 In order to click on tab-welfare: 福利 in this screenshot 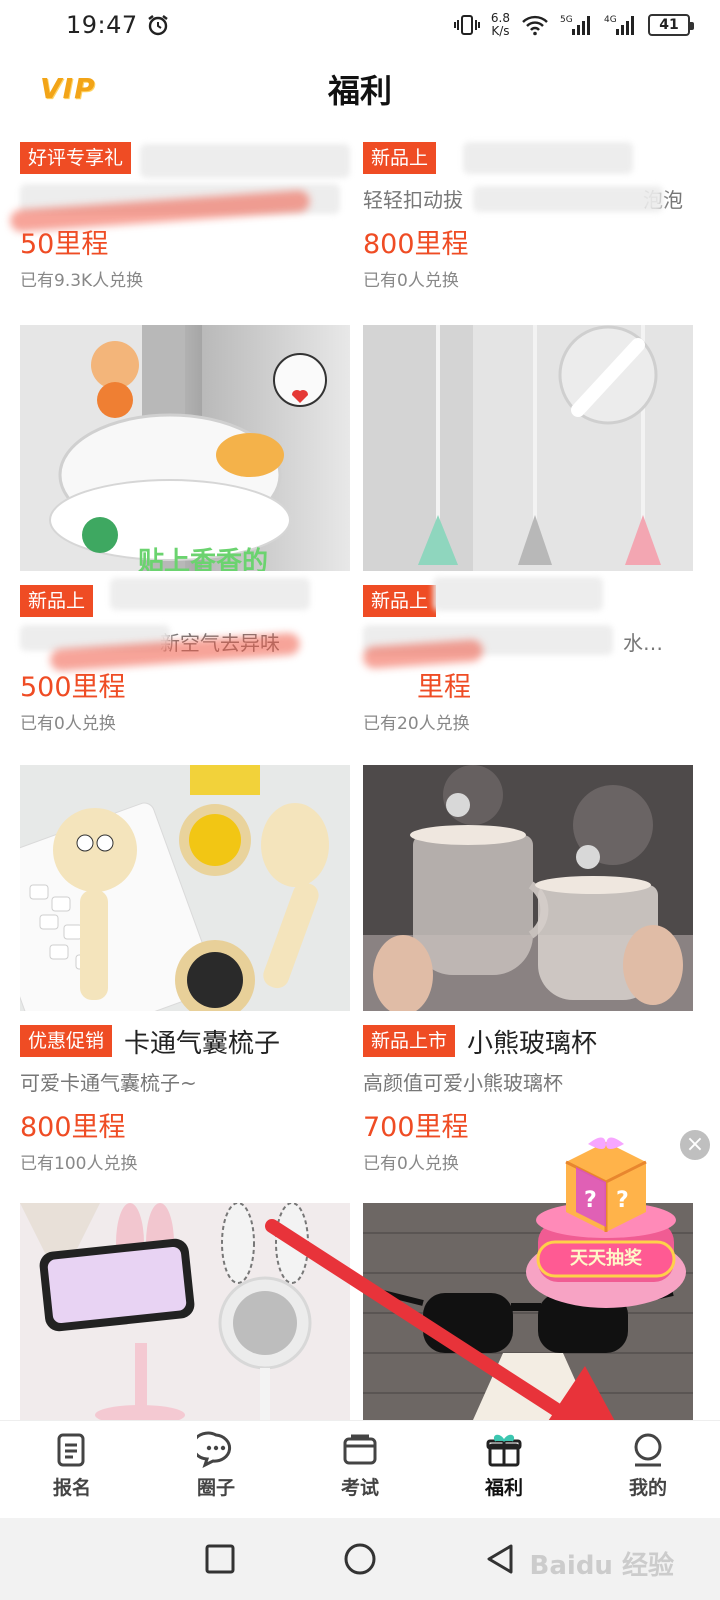, I will do `click(504, 1469)`.